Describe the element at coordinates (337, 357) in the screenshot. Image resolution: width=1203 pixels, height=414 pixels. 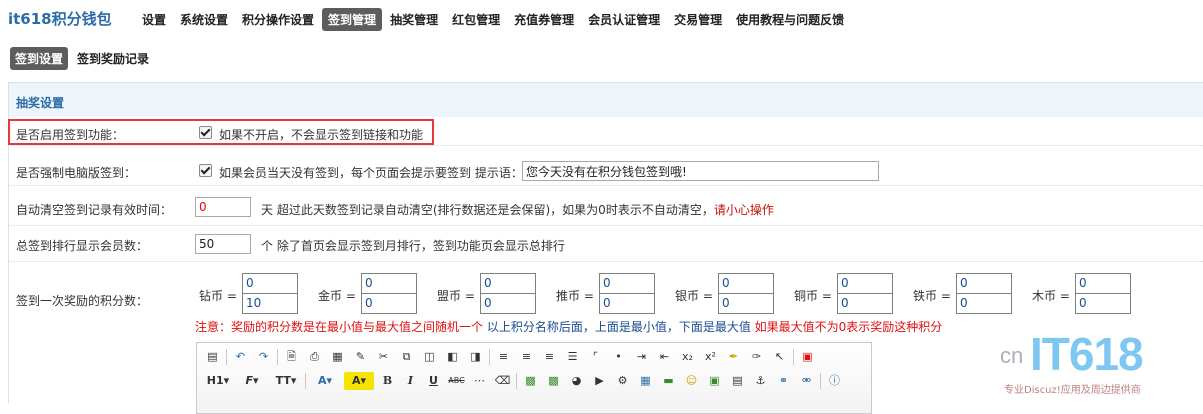
I see `template-icon: ▦` at that location.